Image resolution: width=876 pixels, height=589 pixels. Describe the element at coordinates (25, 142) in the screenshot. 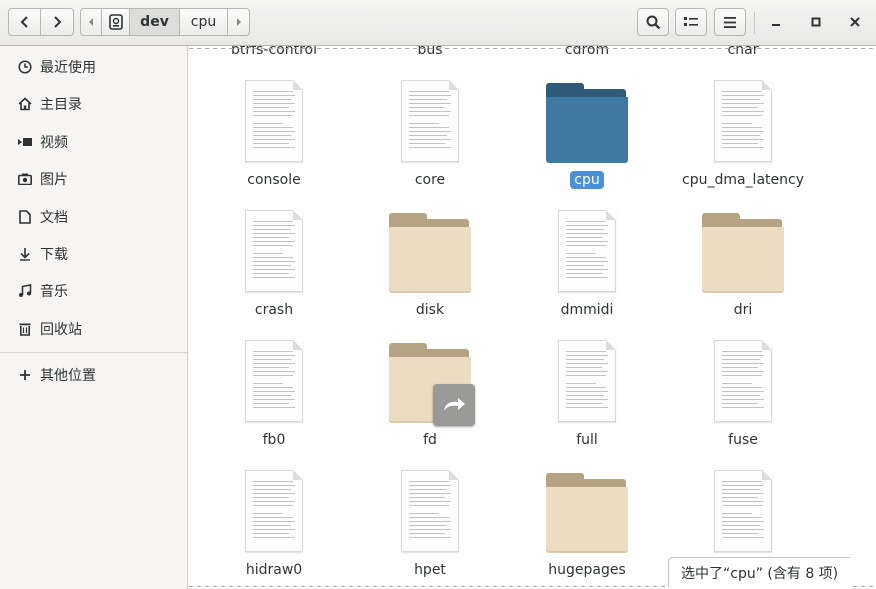

I see `video-icon` at that location.